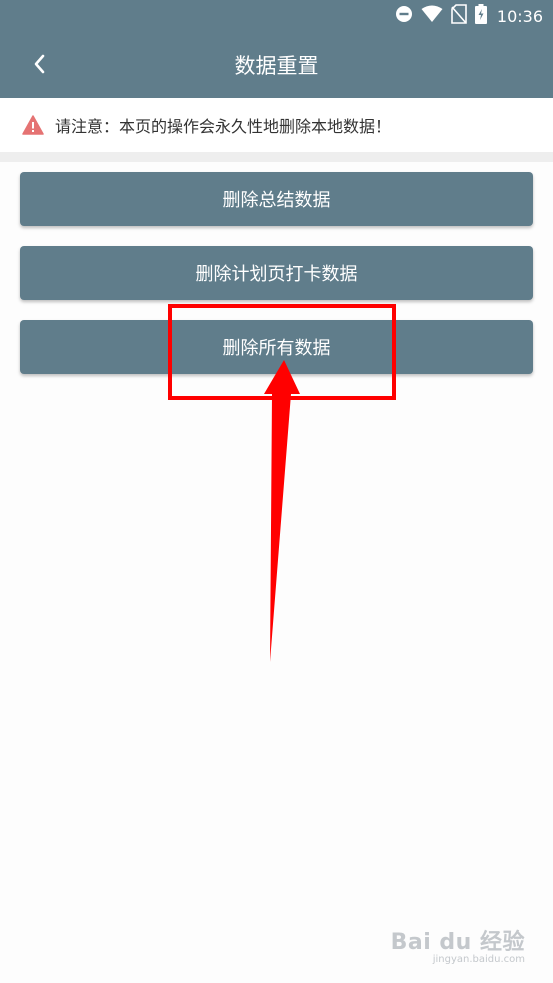 The image size is (553, 983). Describe the element at coordinates (282, 511) in the screenshot. I see `annotation-arrow` at that location.